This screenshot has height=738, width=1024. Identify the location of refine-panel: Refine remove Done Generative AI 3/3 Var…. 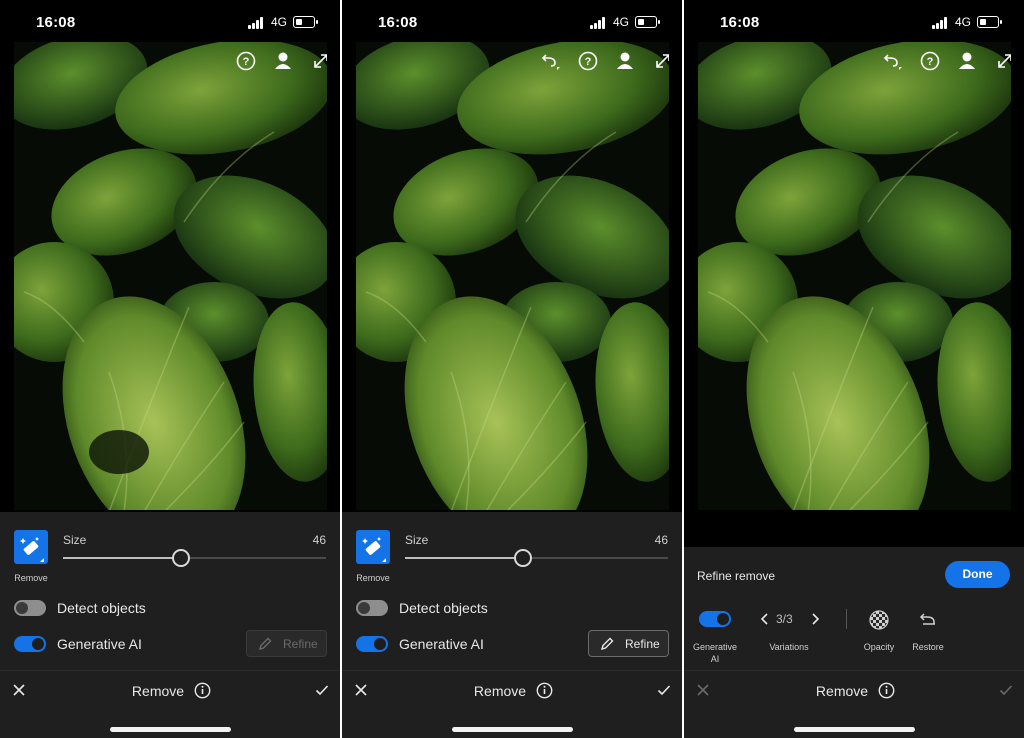
(854, 608).